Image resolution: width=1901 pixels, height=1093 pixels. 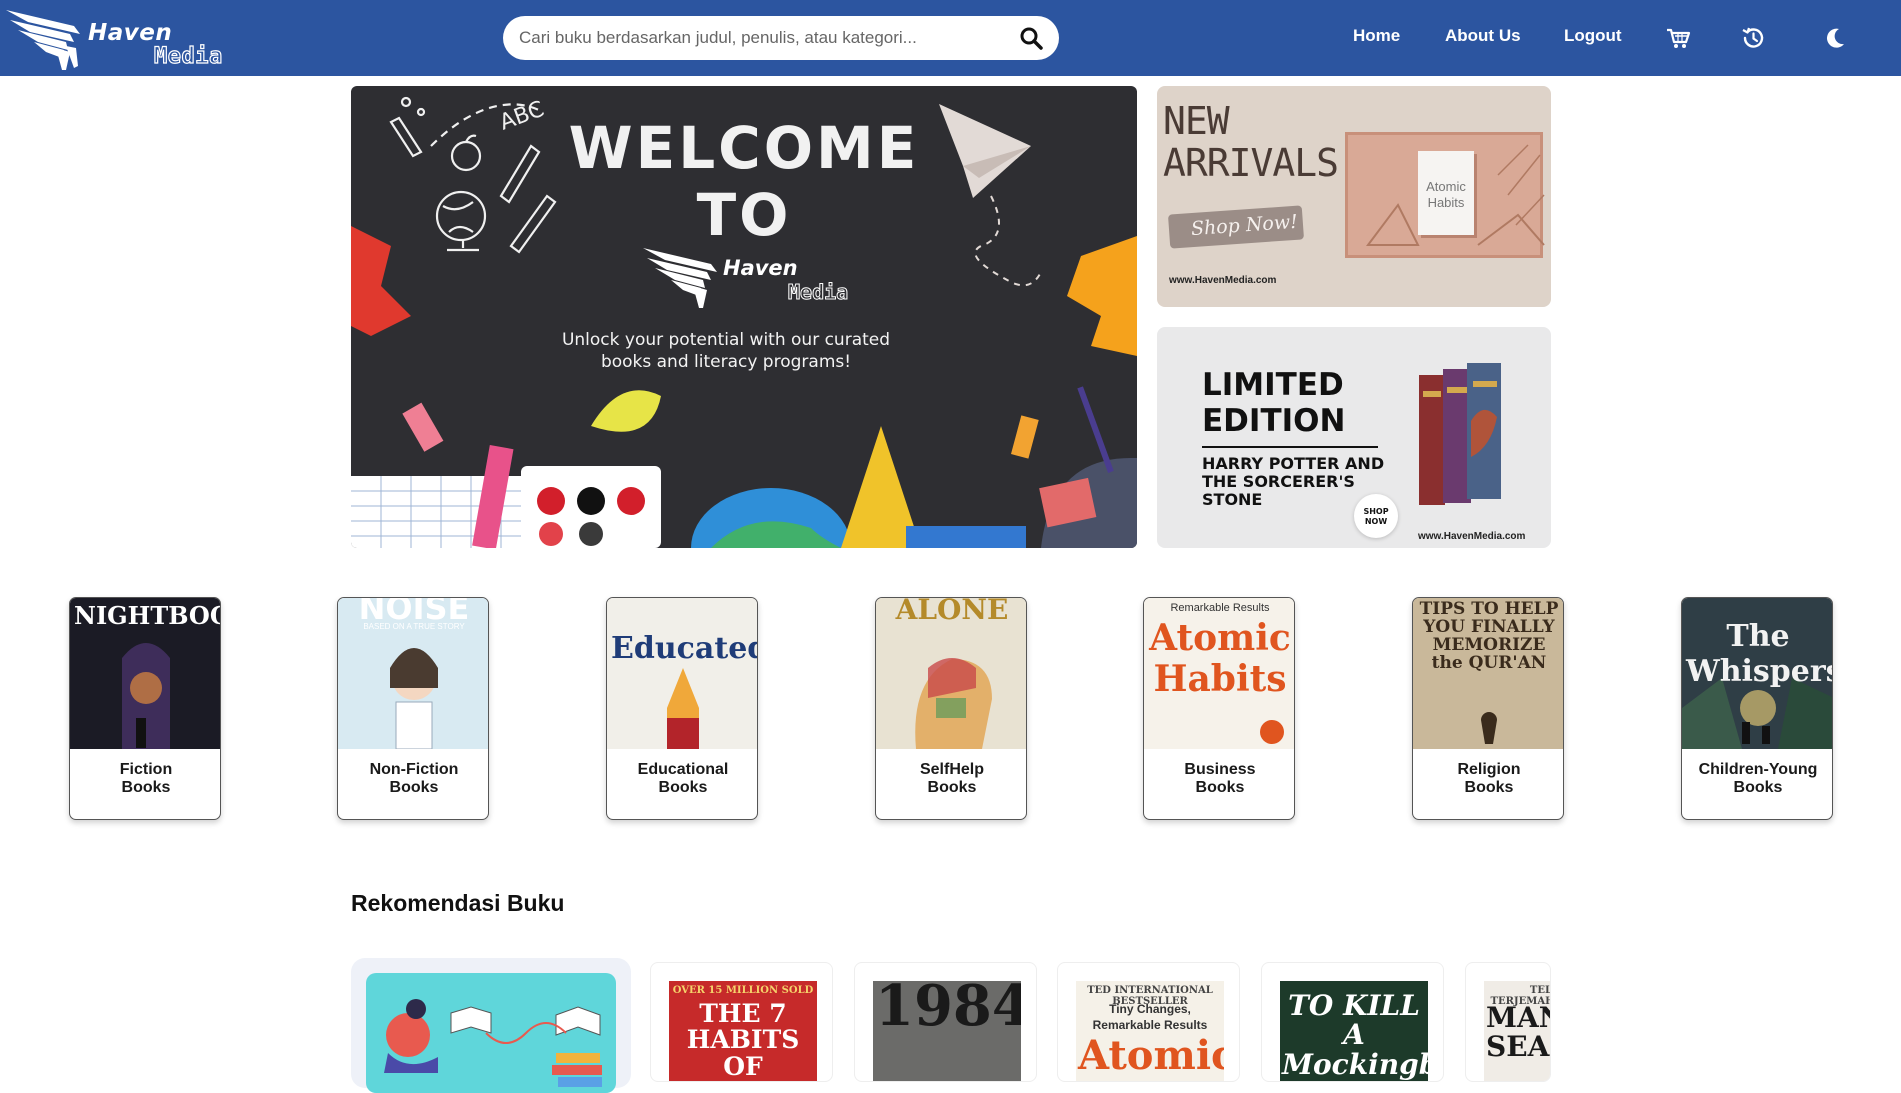 What do you see at coordinates (744, 215) in the screenshot?
I see `welcome-title-line2: TO` at bounding box center [744, 215].